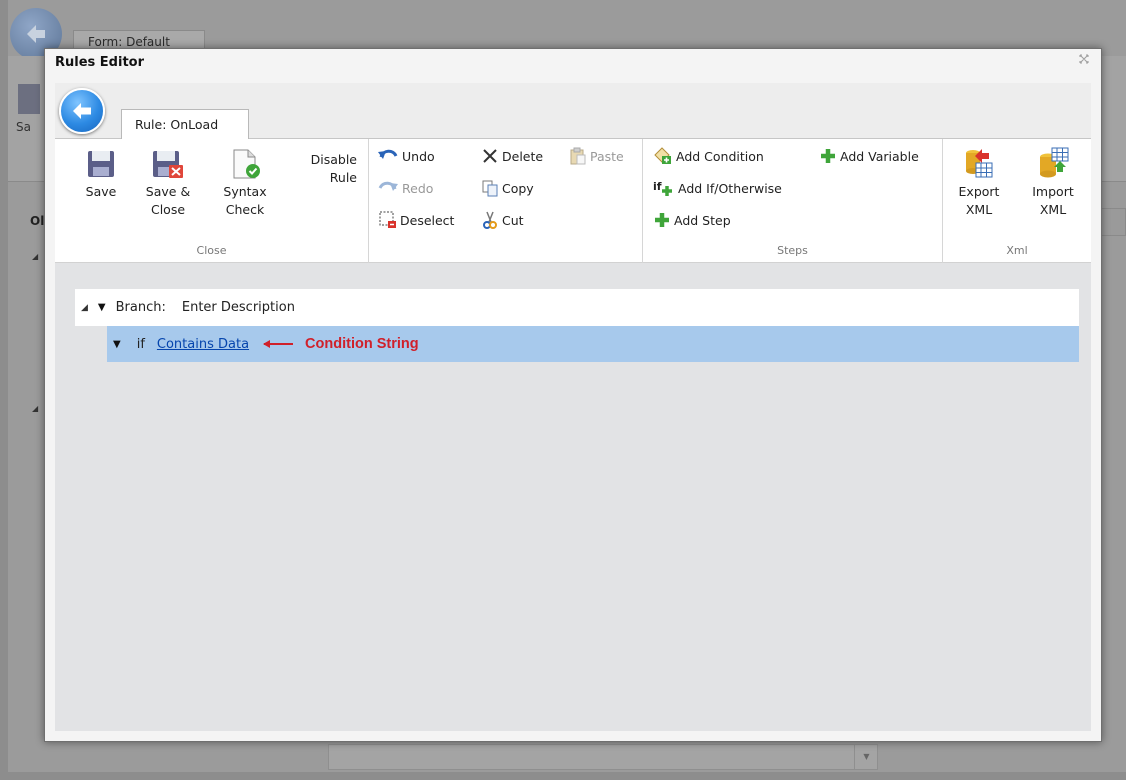 The height and width of the screenshot is (780, 1126). What do you see at coordinates (100, 62) in the screenshot?
I see `dialog-title: Rules Editor` at bounding box center [100, 62].